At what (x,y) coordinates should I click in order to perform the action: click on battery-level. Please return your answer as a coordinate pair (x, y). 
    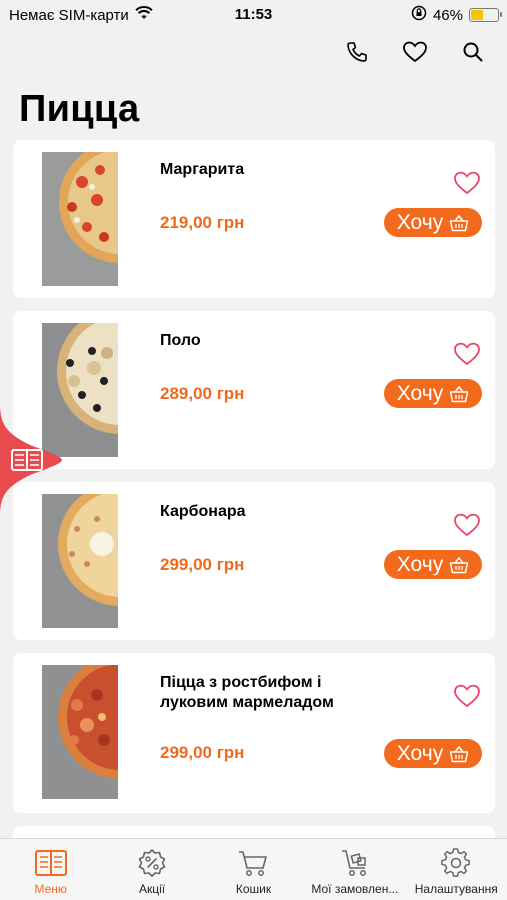
    Looking at the image, I should click on (477, 15).